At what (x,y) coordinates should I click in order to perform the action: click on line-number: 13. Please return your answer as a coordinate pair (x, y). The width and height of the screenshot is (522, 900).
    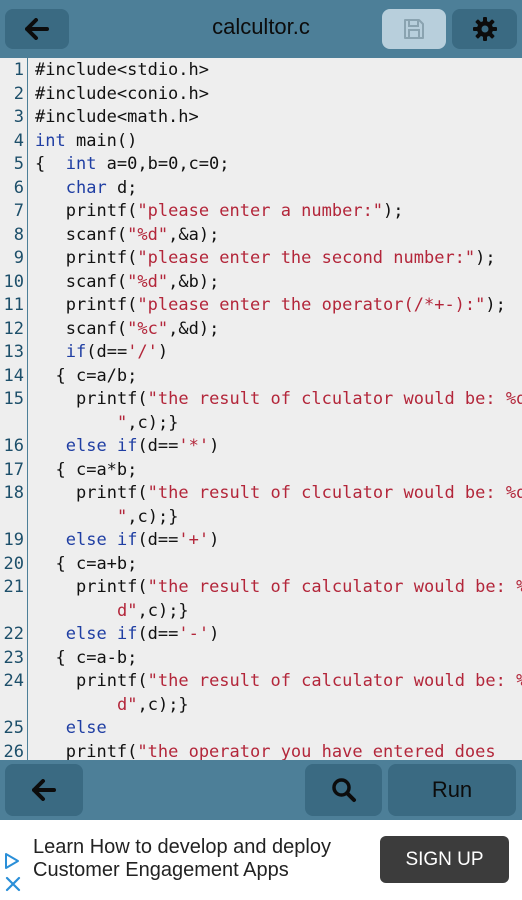
    Looking at the image, I should click on (13, 352).